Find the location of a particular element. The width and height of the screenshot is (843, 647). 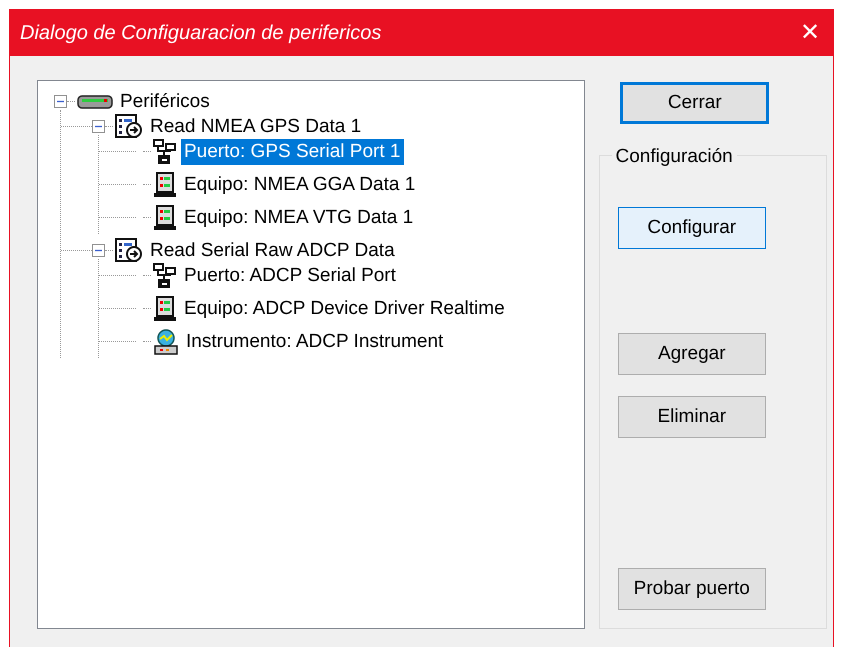

tree-item: Puerto: GPS Serial Port 1 is located at coordinates (292, 151).